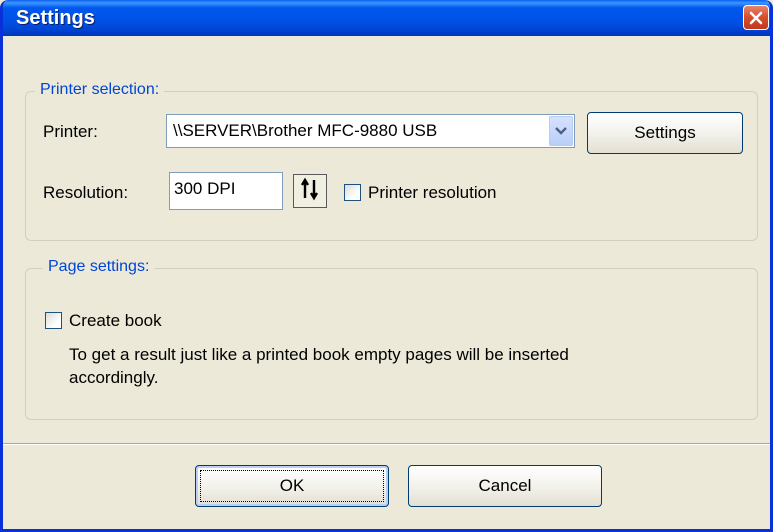 The image size is (773, 532). I want to click on resolution-input: 300 DPI, so click(226, 191).